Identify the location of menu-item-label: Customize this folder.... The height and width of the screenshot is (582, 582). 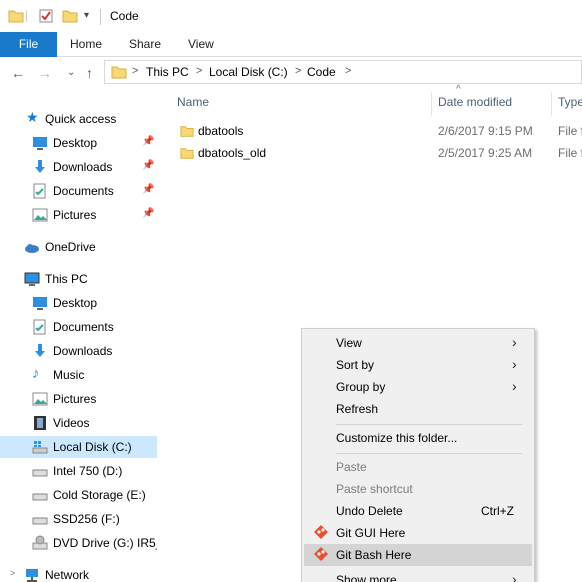
(397, 438).